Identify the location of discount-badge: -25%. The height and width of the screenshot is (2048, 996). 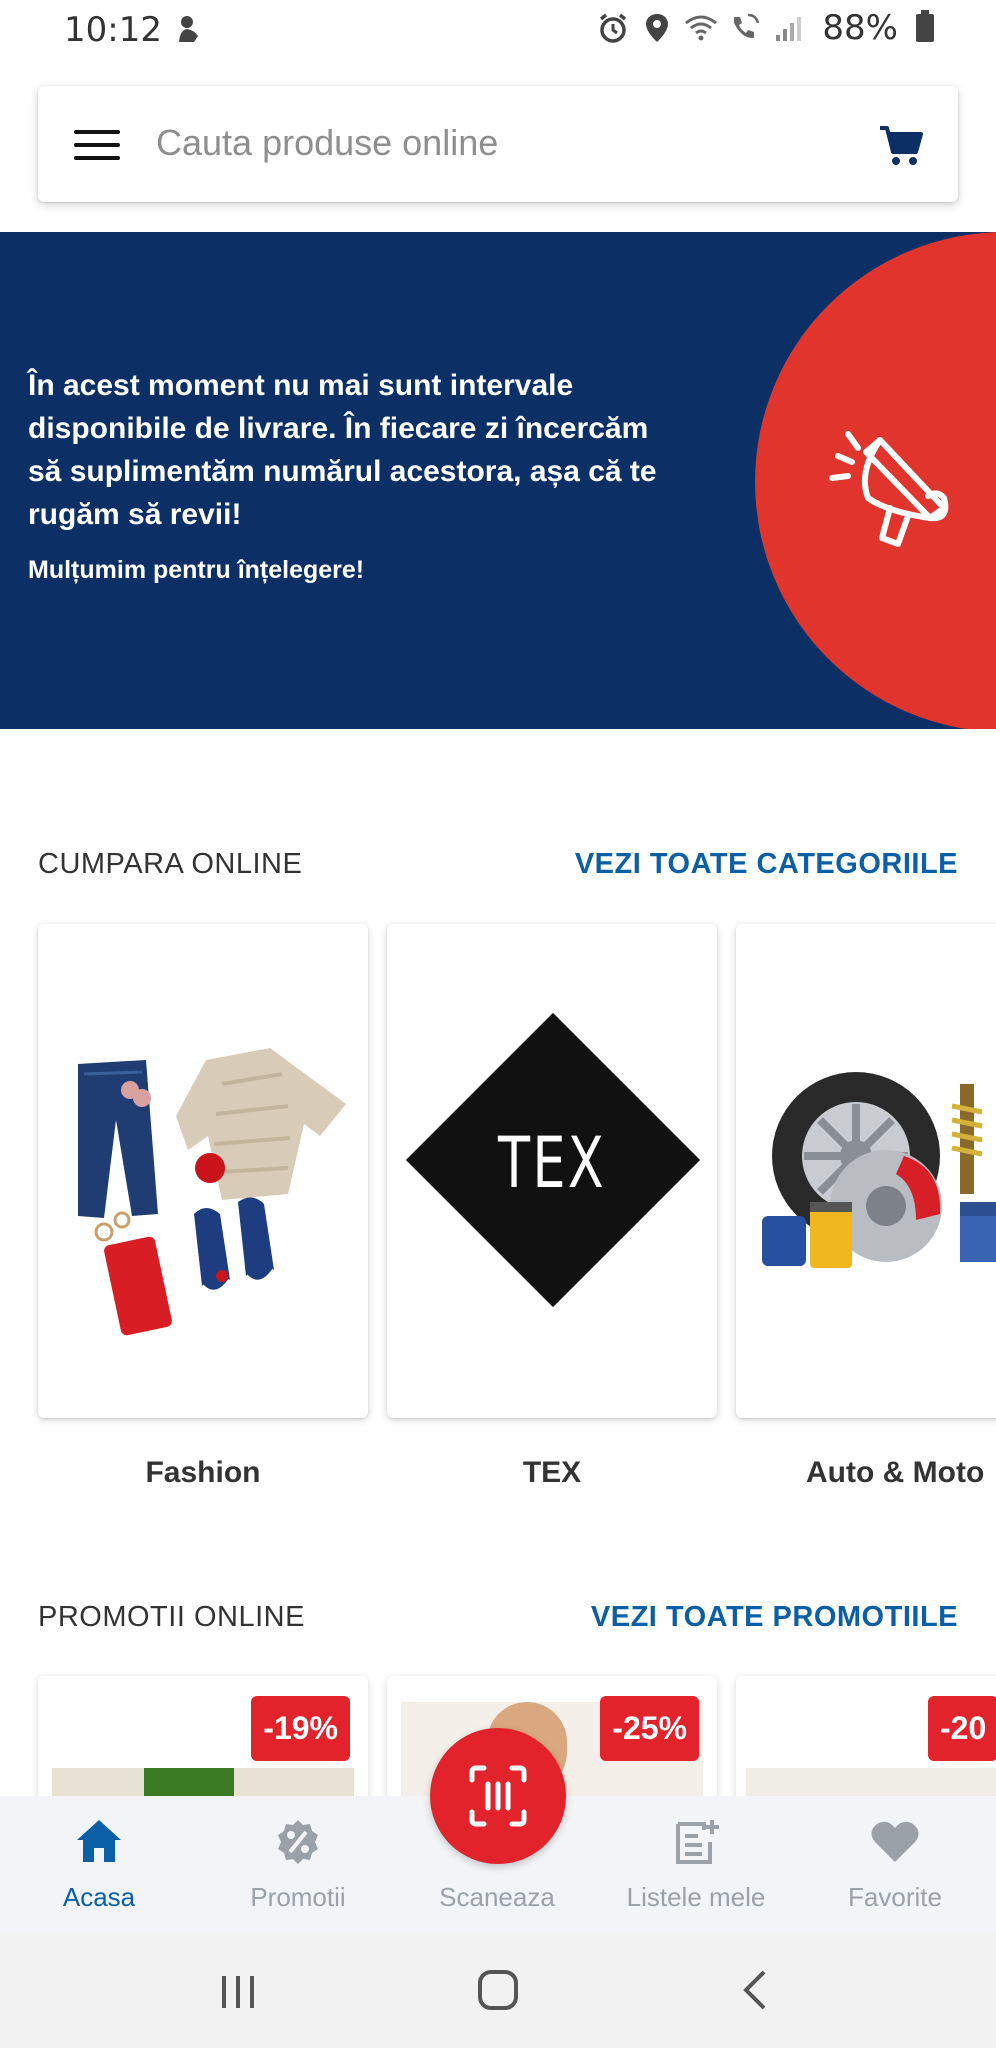
(649, 1728).